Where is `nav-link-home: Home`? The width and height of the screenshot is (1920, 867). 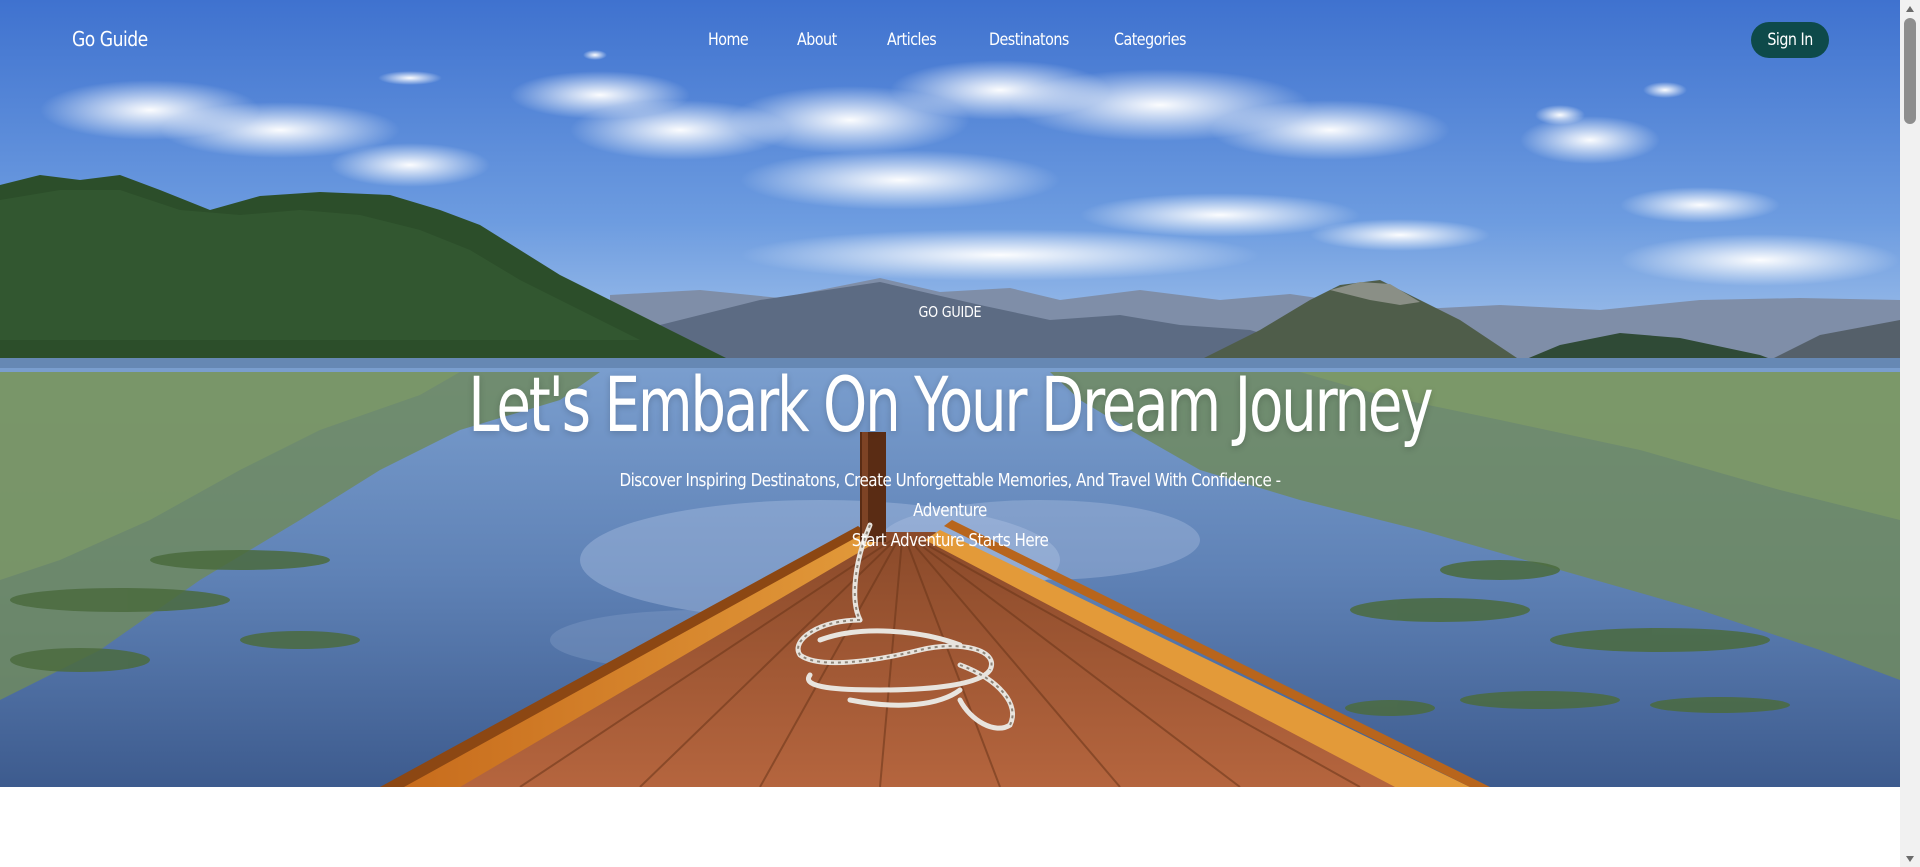 nav-link-home: Home is located at coordinates (728, 40).